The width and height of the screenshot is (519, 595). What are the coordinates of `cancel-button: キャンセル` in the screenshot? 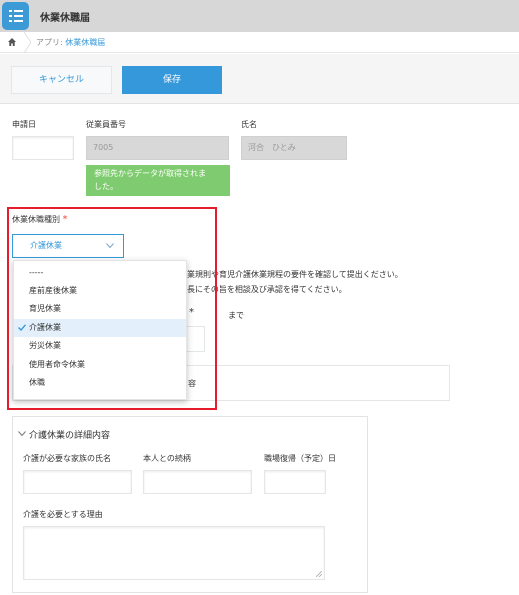 It's located at (61, 80).